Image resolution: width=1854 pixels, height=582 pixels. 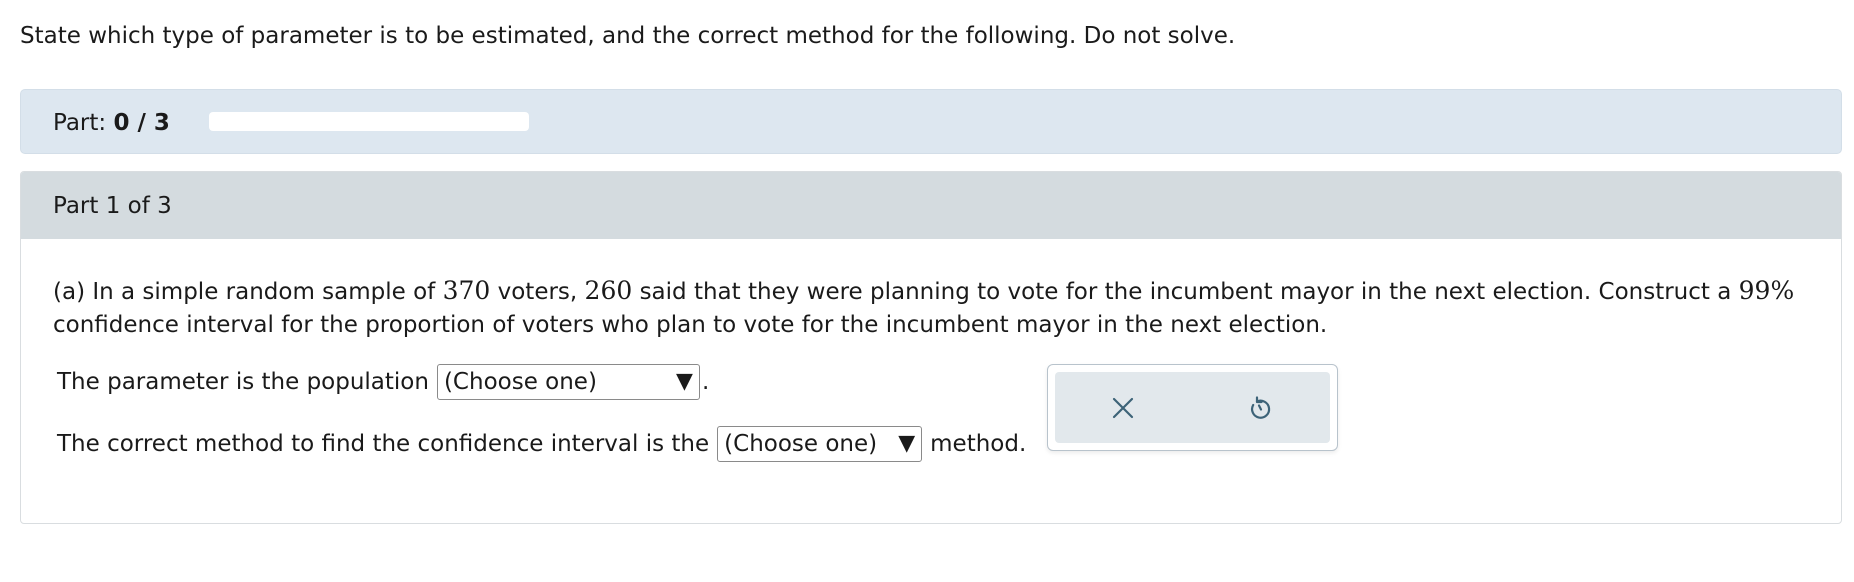 What do you see at coordinates (705, 382) in the screenshot?
I see `parameter-trailing: .` at bounding box center [705, 382].